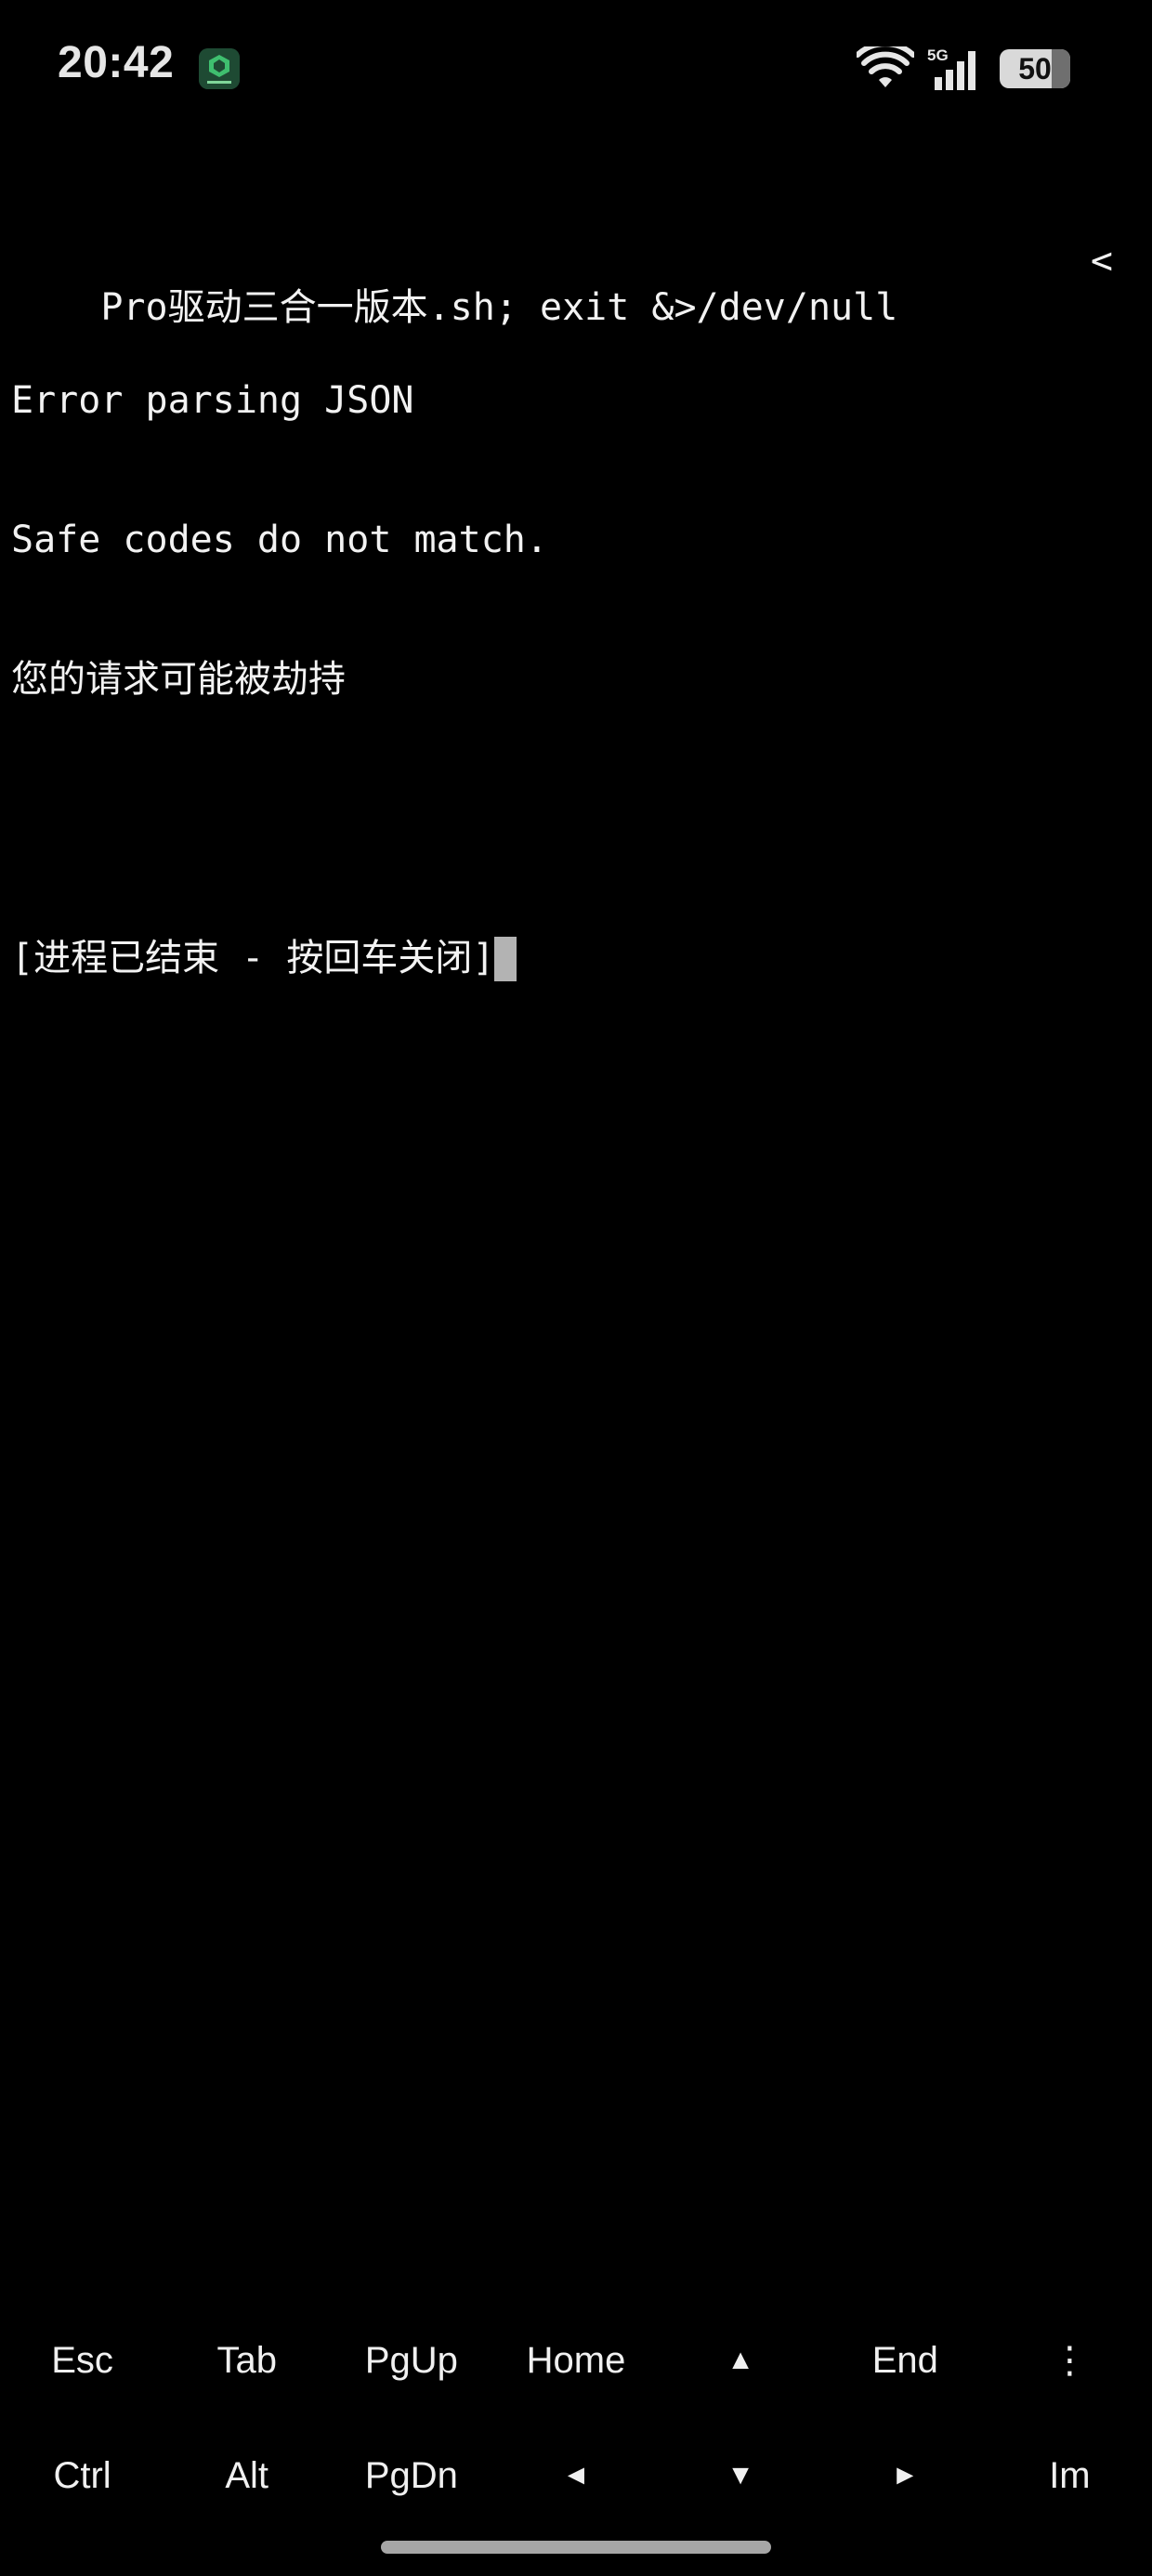  What do you see at coordinates (885, 68) in the screenshot?
I see `wifi-icon` at bounding box center [885, 68].